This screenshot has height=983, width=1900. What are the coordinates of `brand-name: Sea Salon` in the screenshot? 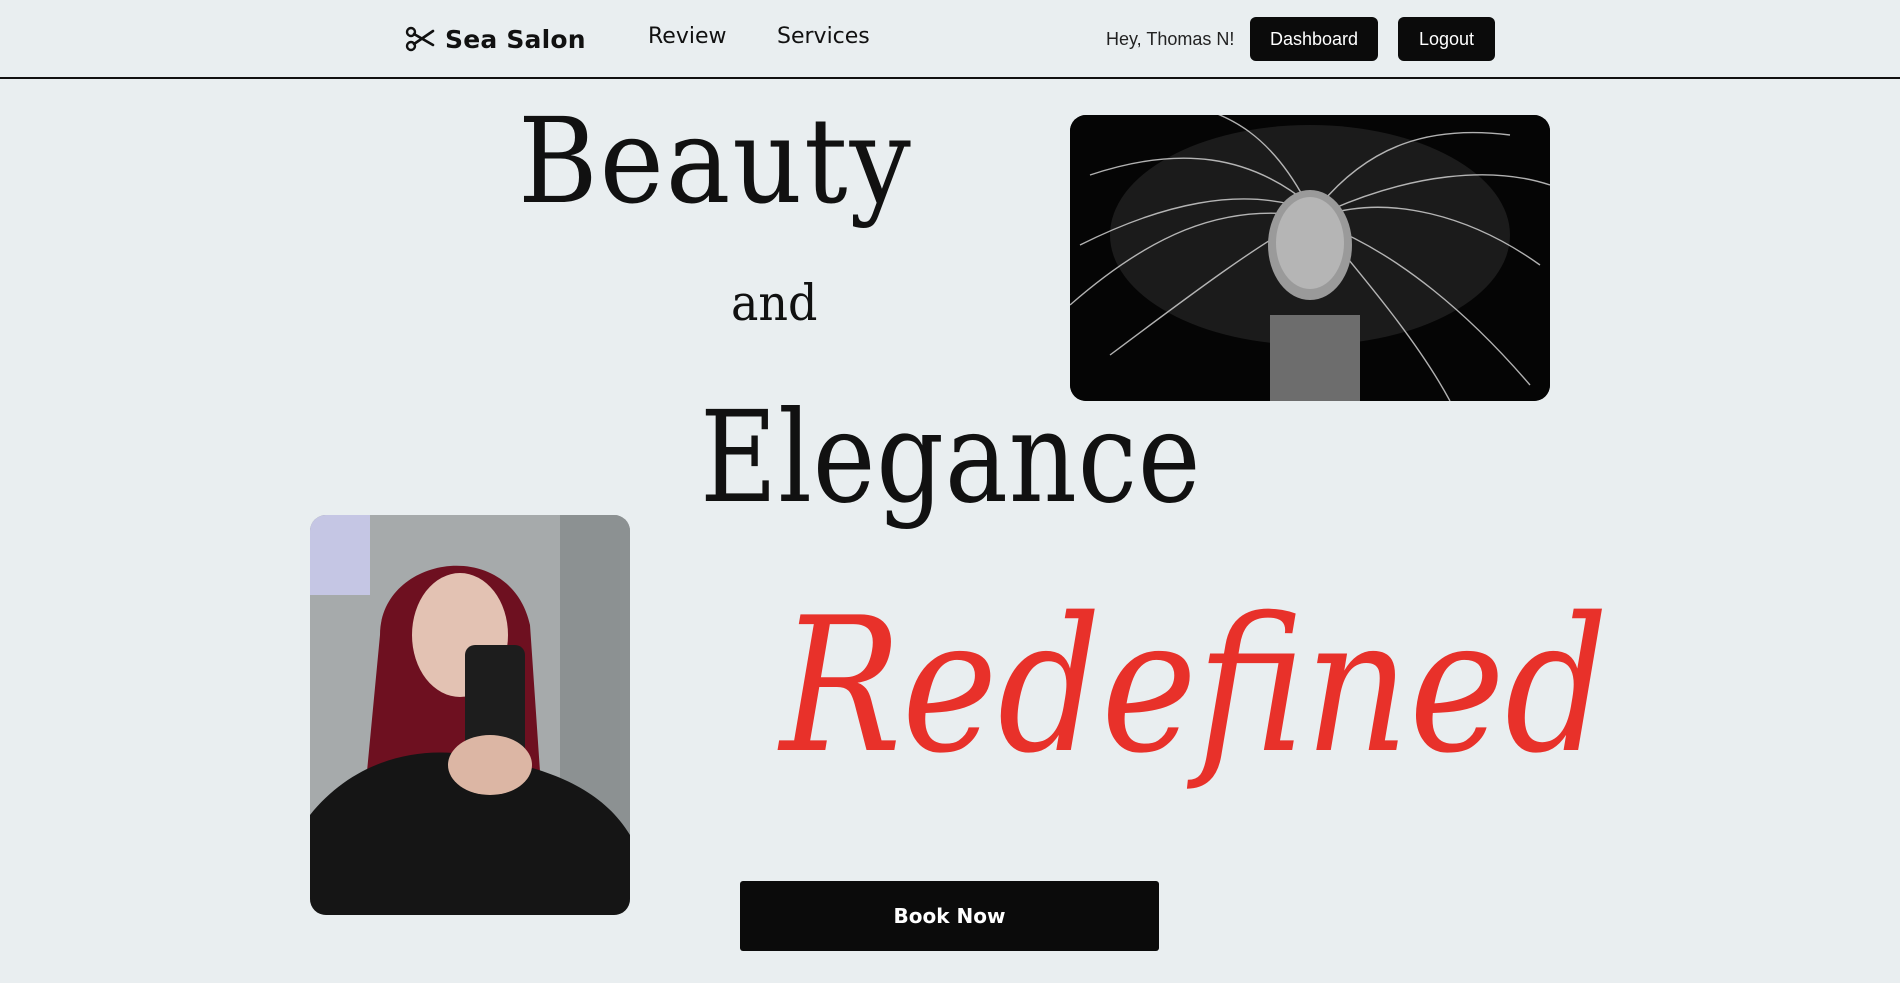 It's located at (515, 39).